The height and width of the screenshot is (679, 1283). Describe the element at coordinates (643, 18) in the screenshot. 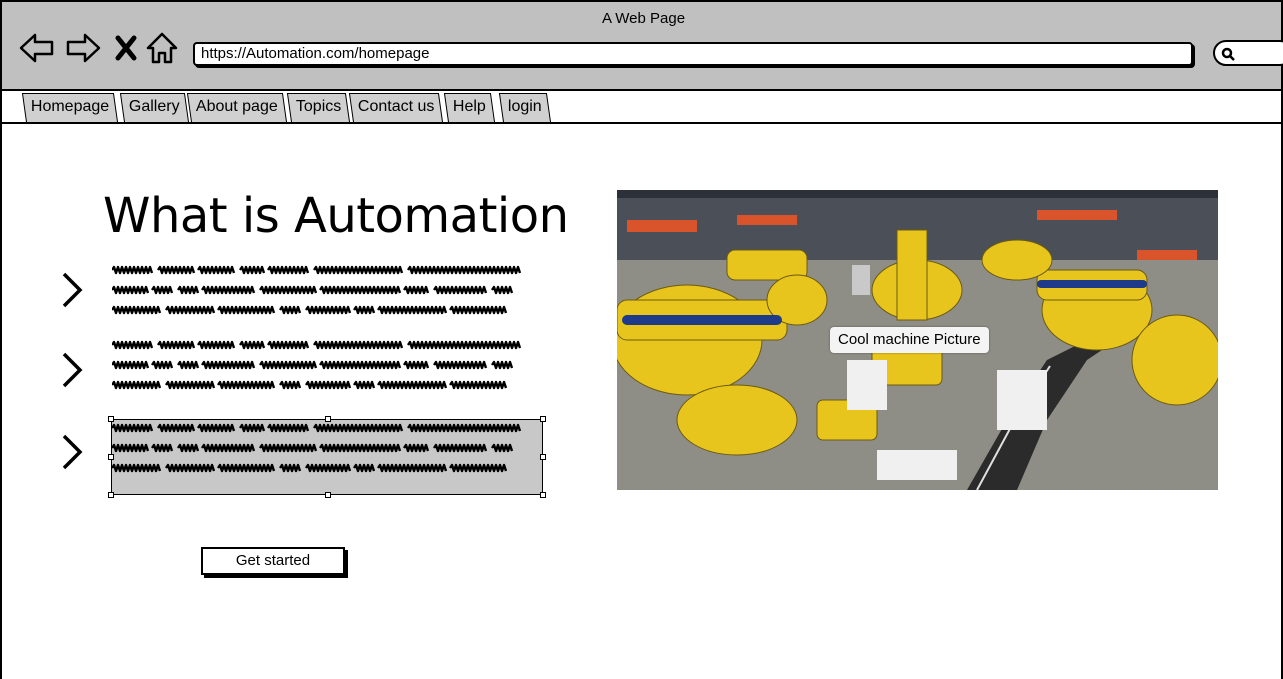

I see `window-title: A Web Page` at that location.